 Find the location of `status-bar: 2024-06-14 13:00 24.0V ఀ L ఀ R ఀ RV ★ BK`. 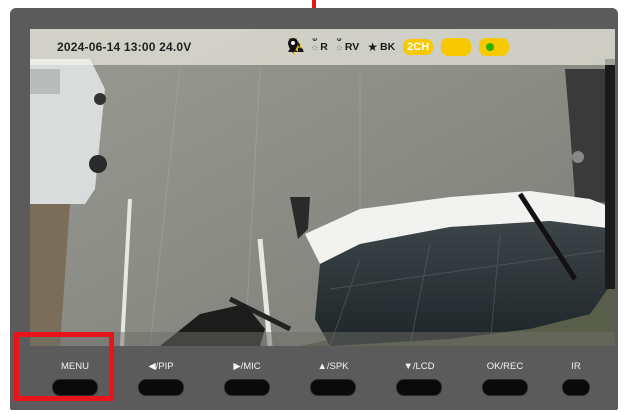

status-bar: 2024-06-14 13:00 24.0V ఀ L ఀ R ఀ RV ★ BK is located at coordinates (322, 47).